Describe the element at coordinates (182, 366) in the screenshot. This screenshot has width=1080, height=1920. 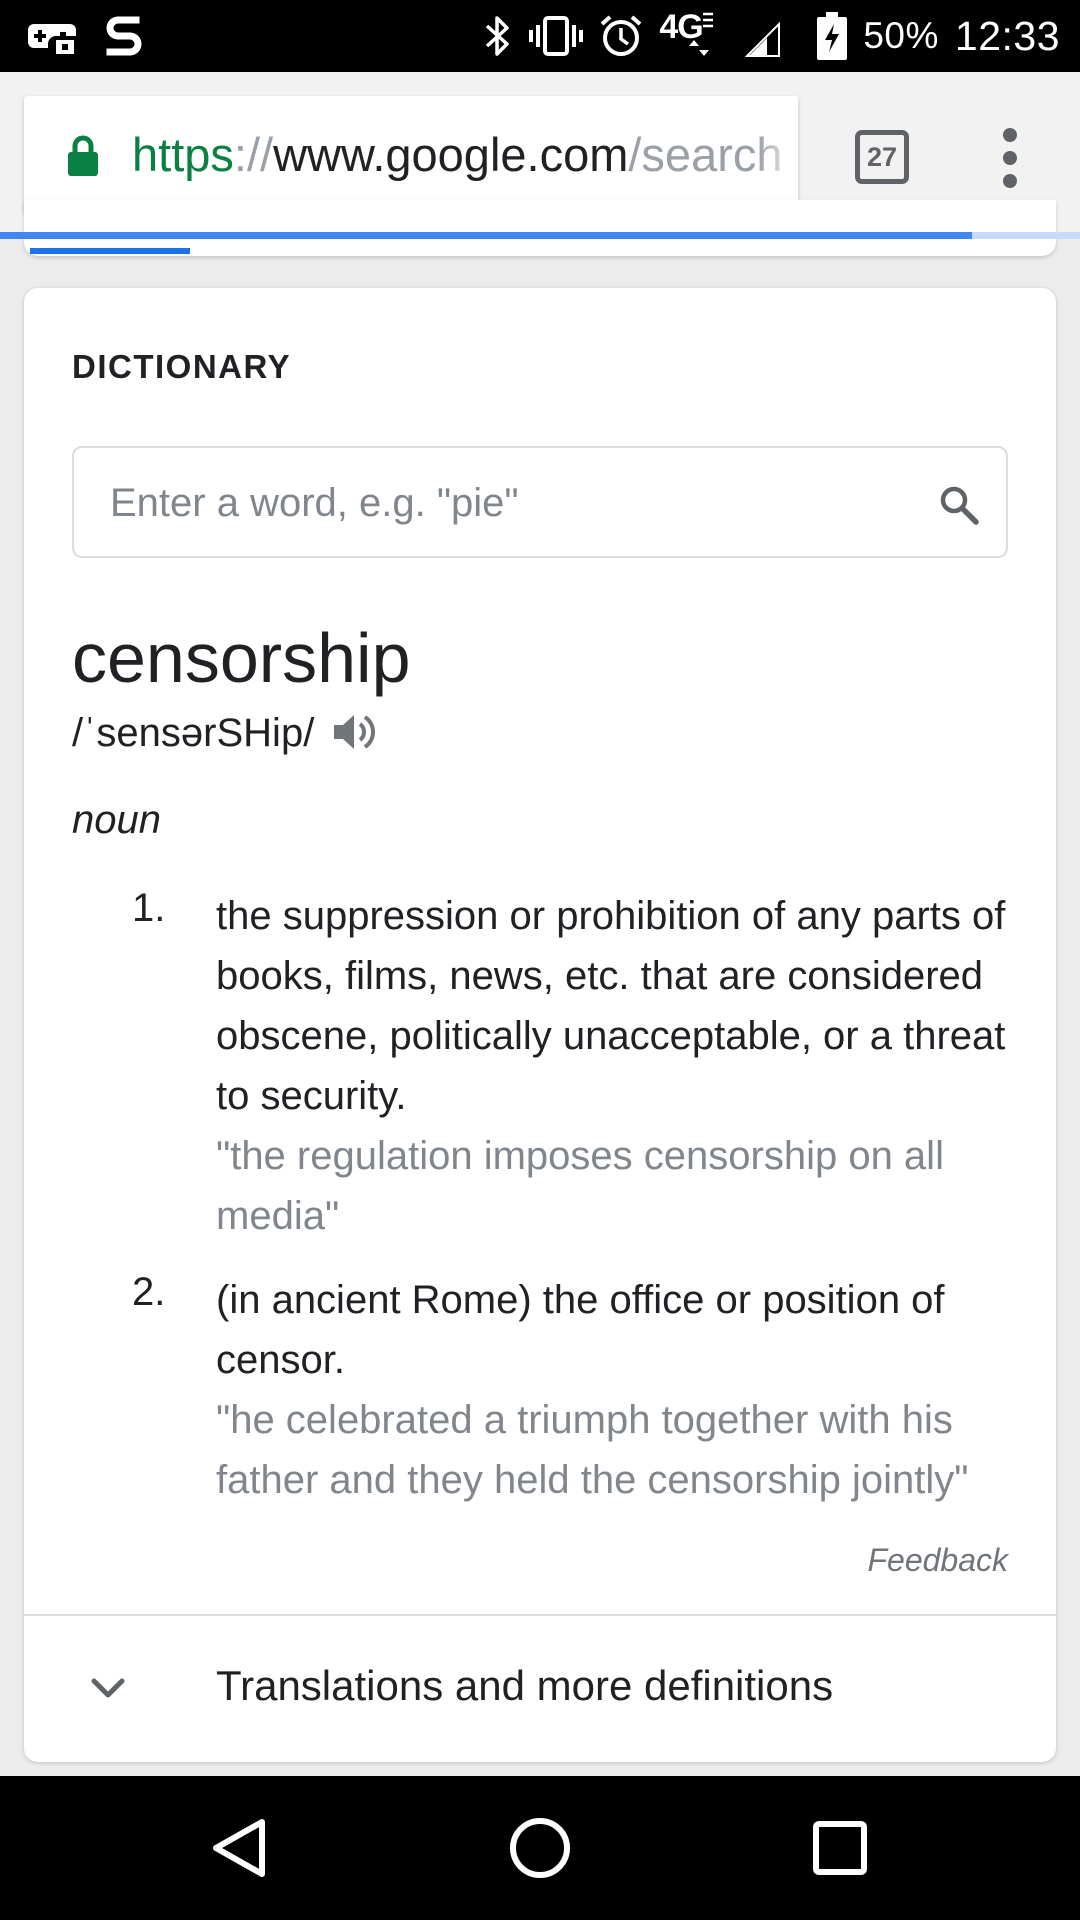
I see `card-title: DICTIONARY` at that location.